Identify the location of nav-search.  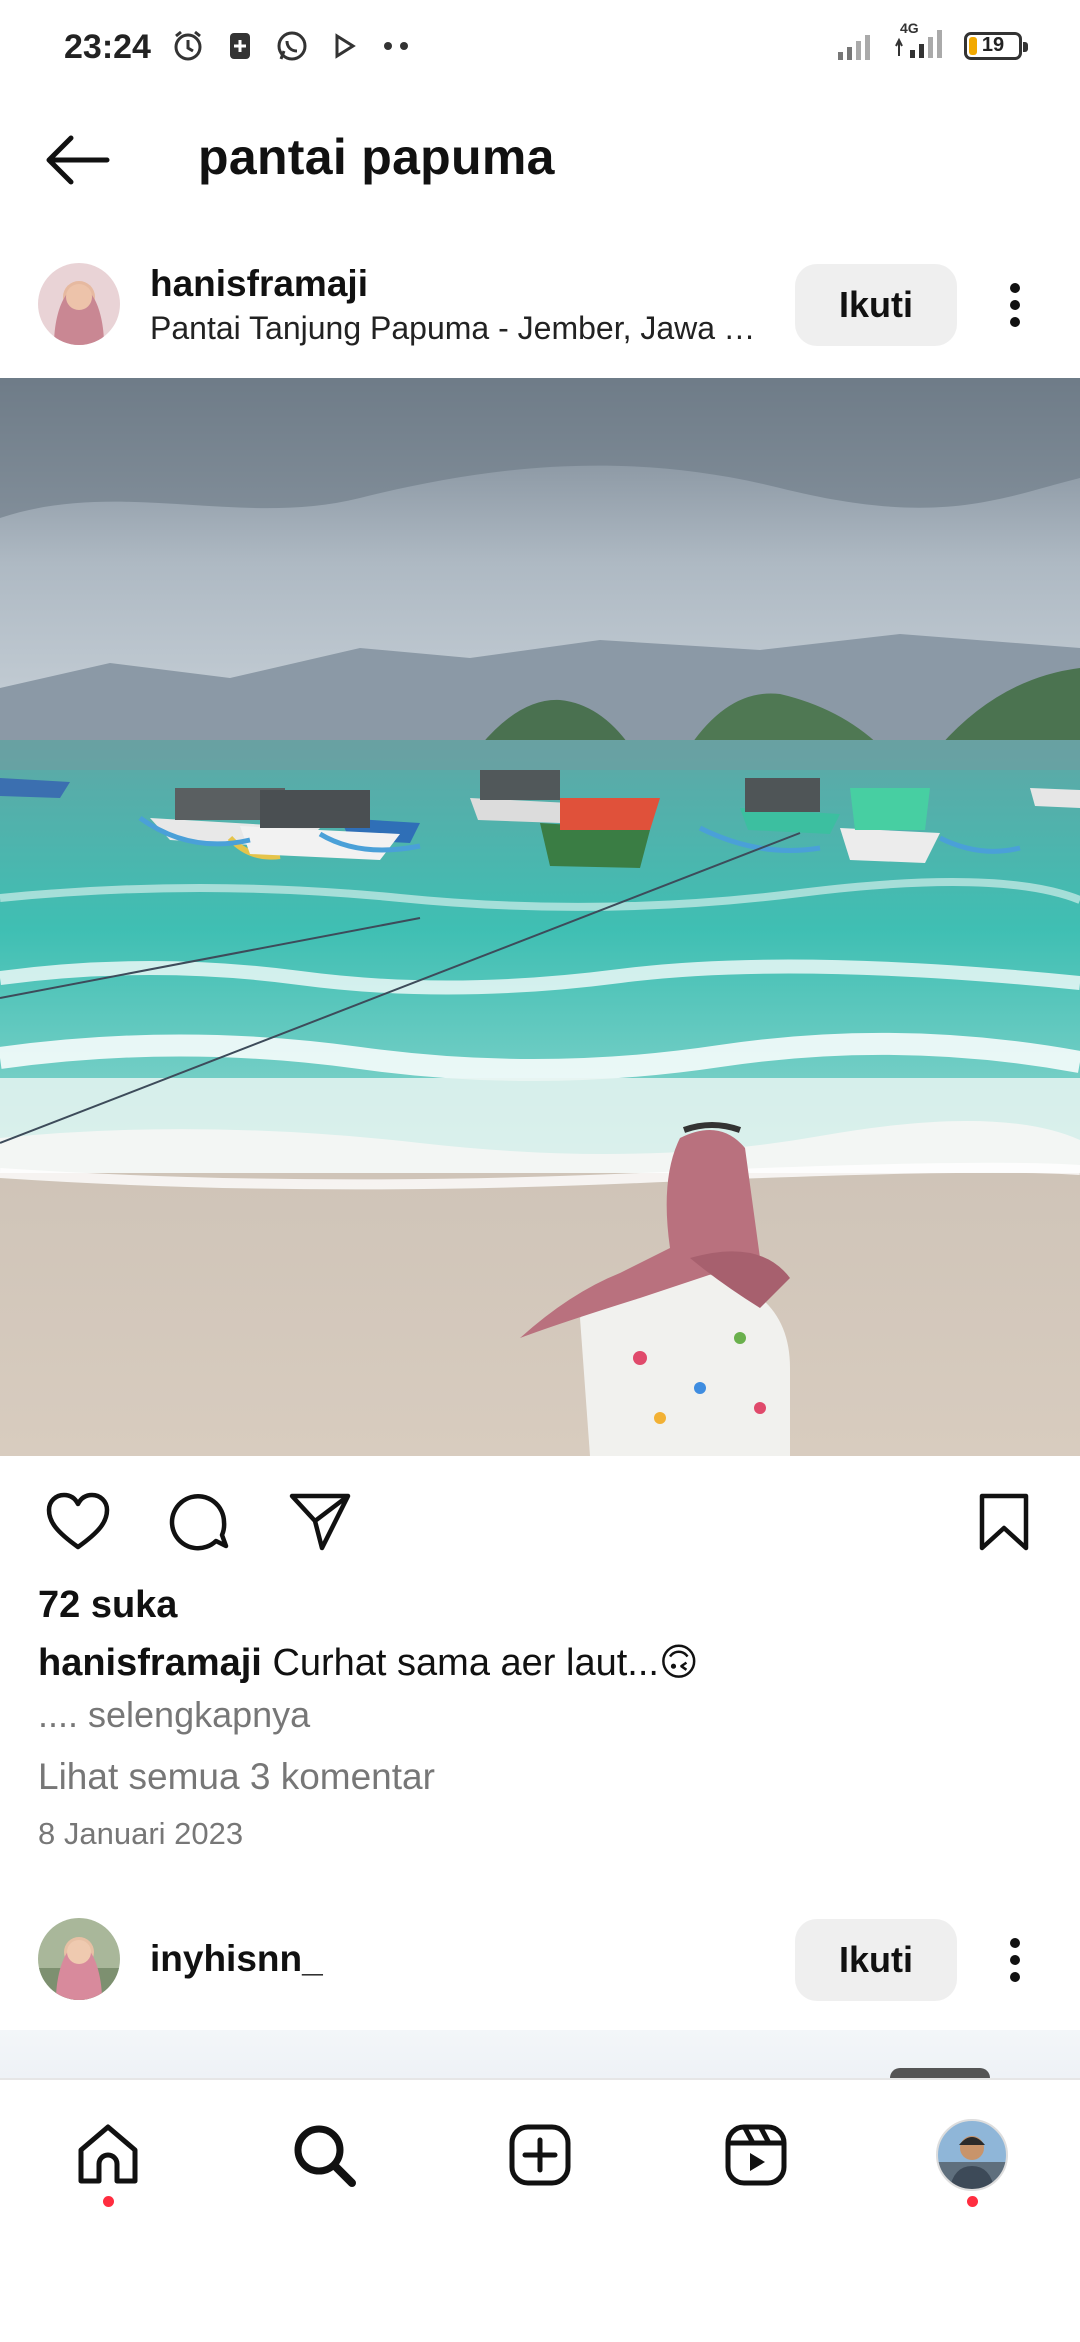
(324, 2155).